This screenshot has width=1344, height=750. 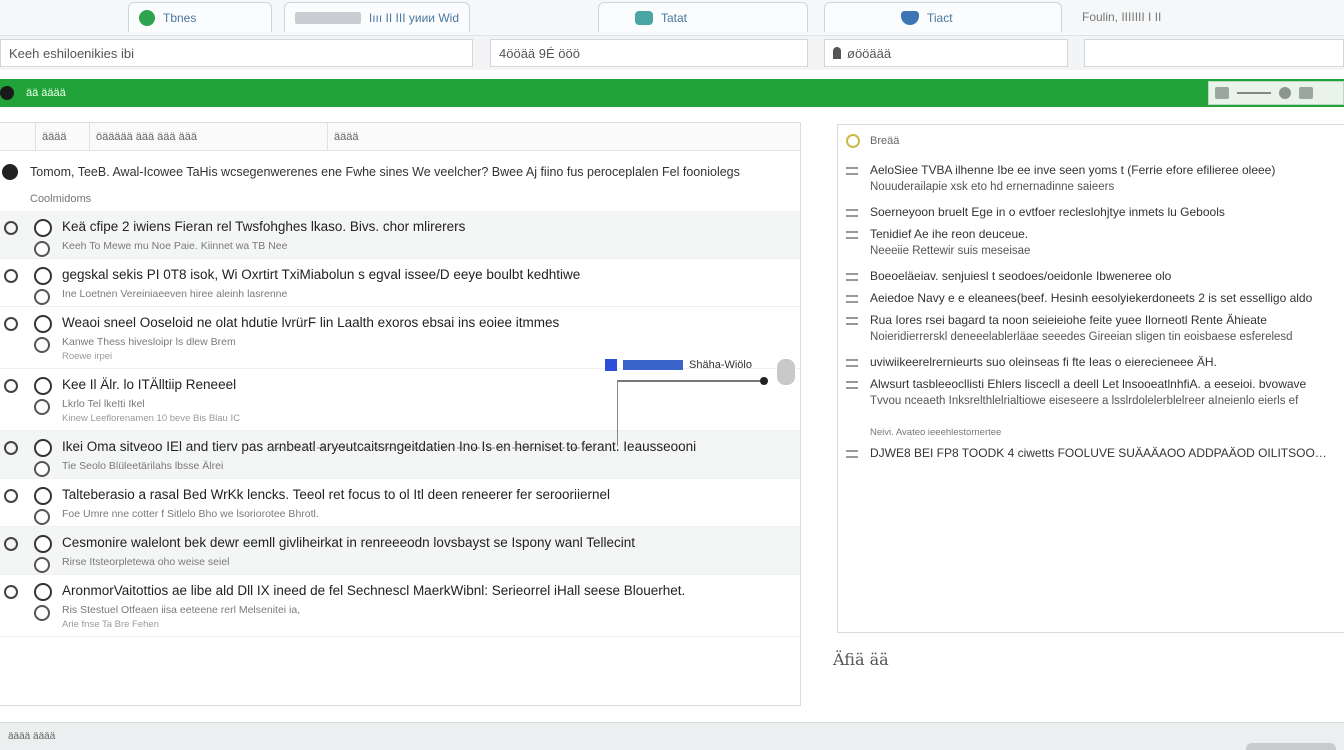 I want to click on address-bar-1-text: Keeh eshiloenikies ibi, so click(x=72, y=53).